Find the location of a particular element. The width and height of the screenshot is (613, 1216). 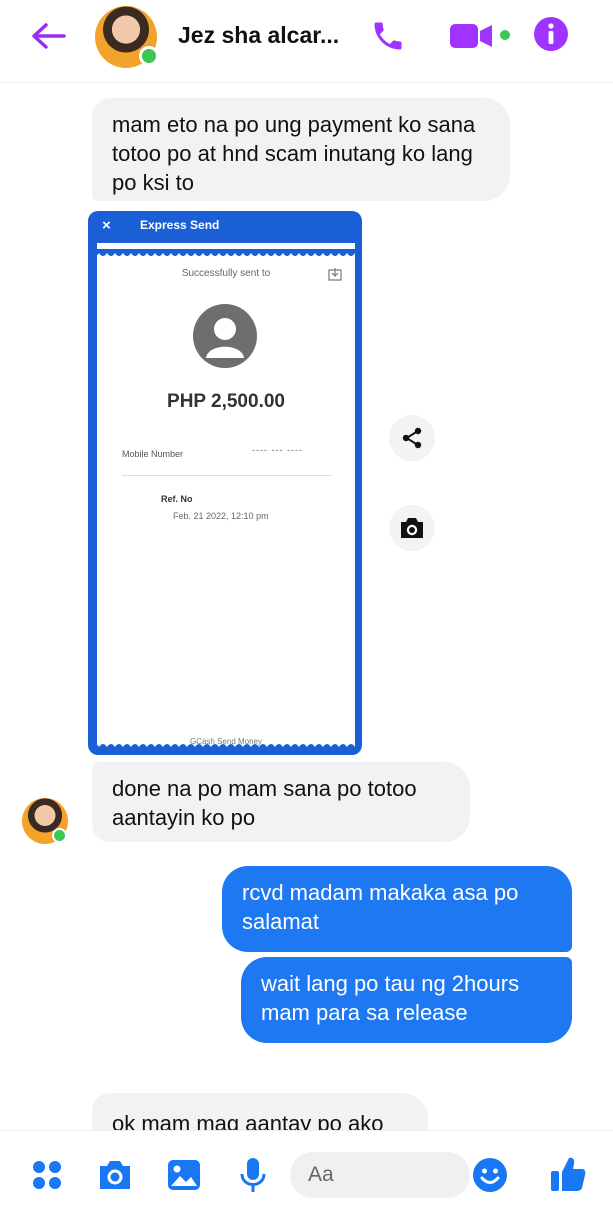

sender-online-indicator is located at coordinates (59, 835).